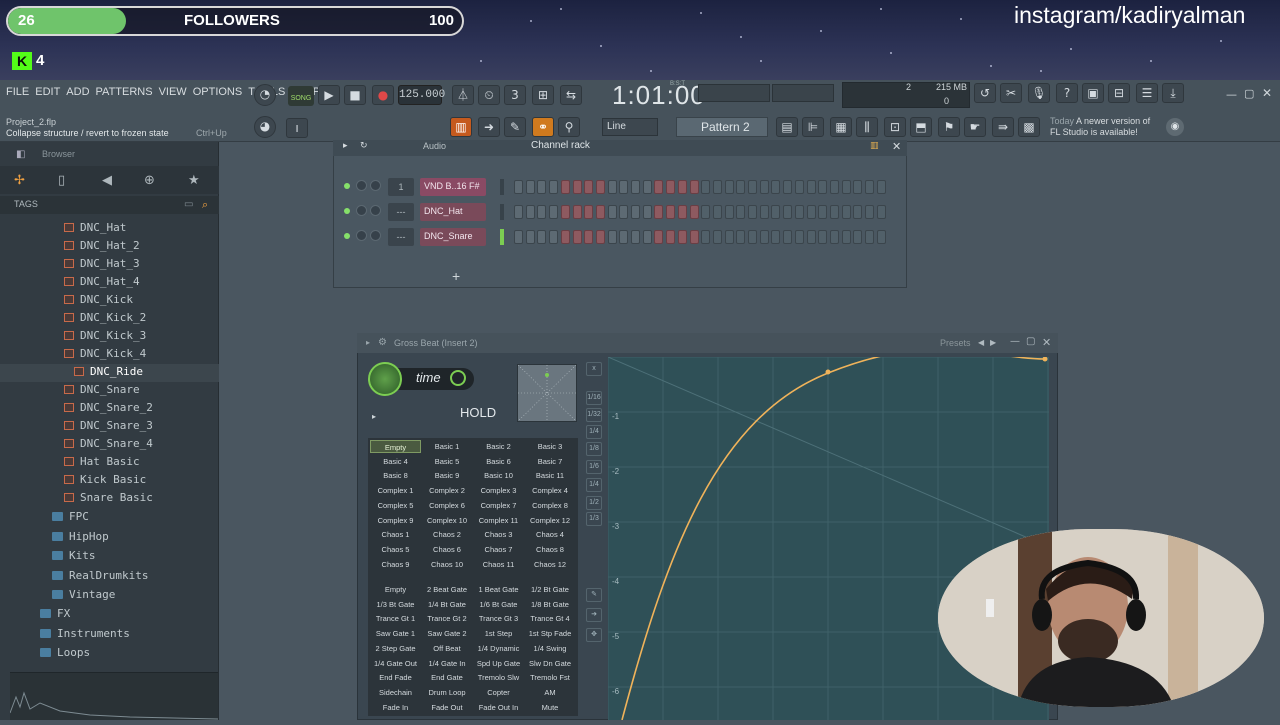 The height and width of the screenshot is (725, 1280). I want to click on expand-icon: ▸, so click(374, 416).